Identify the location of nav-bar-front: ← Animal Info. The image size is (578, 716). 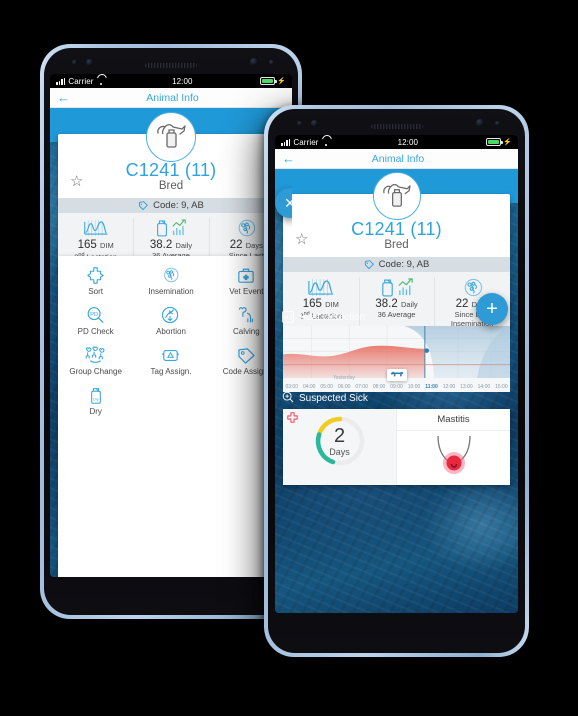
(396, 159).